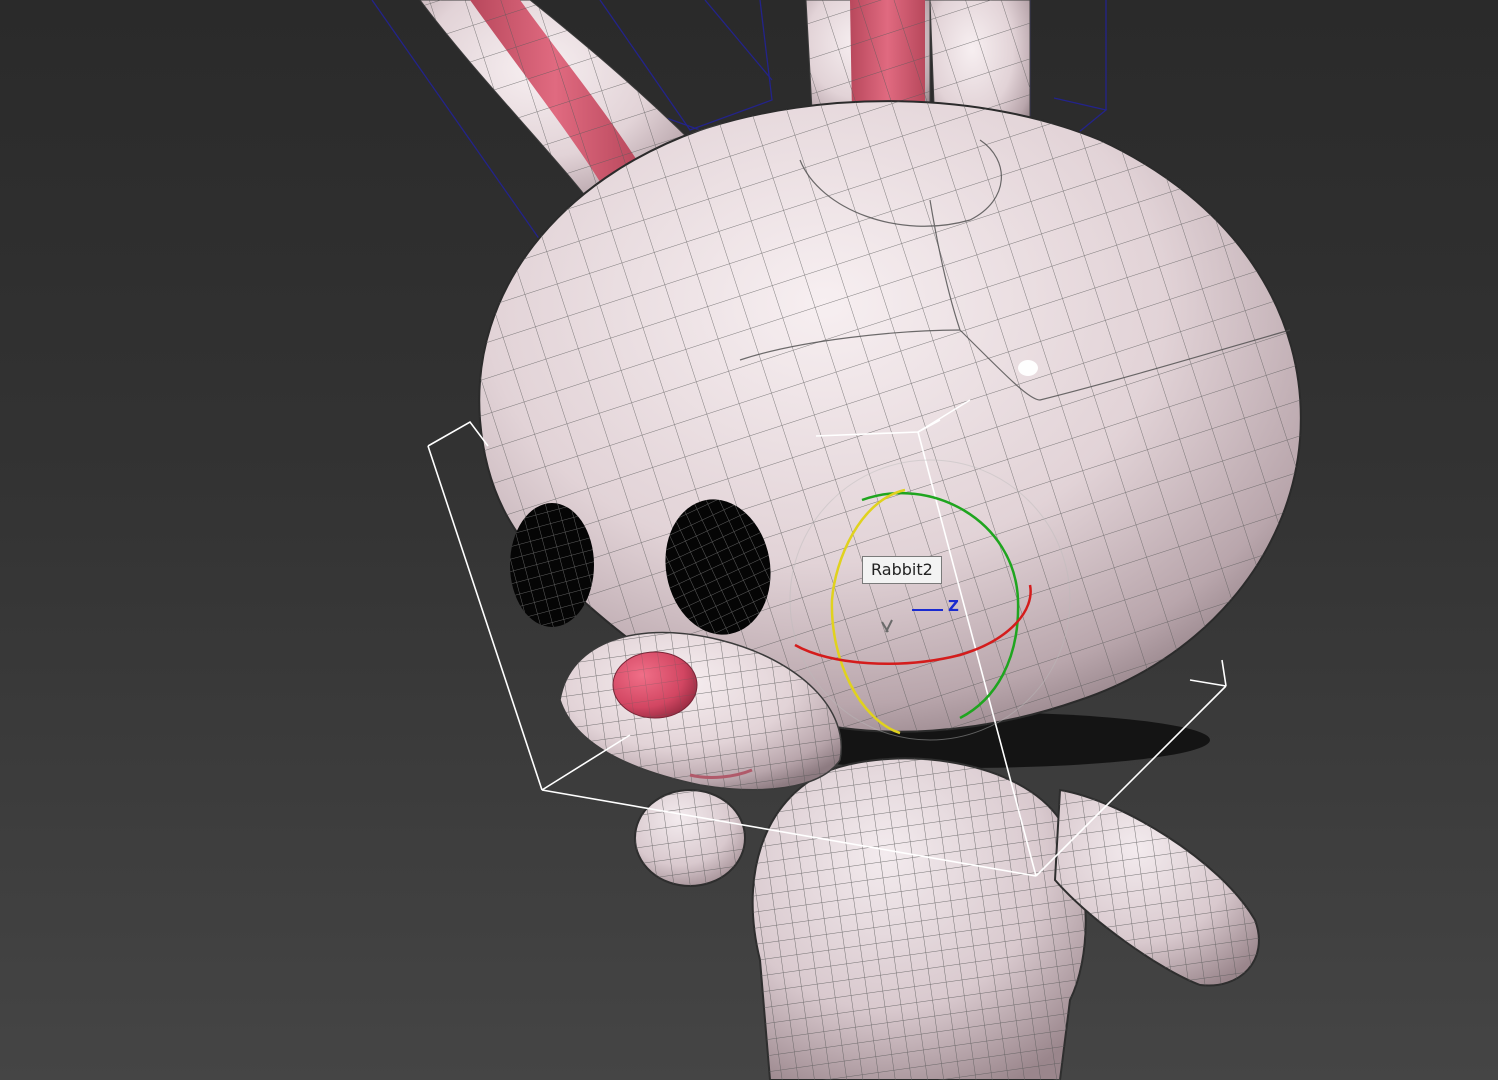 This screenshot has width=1498, height=1080. Describe the element at coordinates (655, 685) in the screenshot. I see `nose` at that location.